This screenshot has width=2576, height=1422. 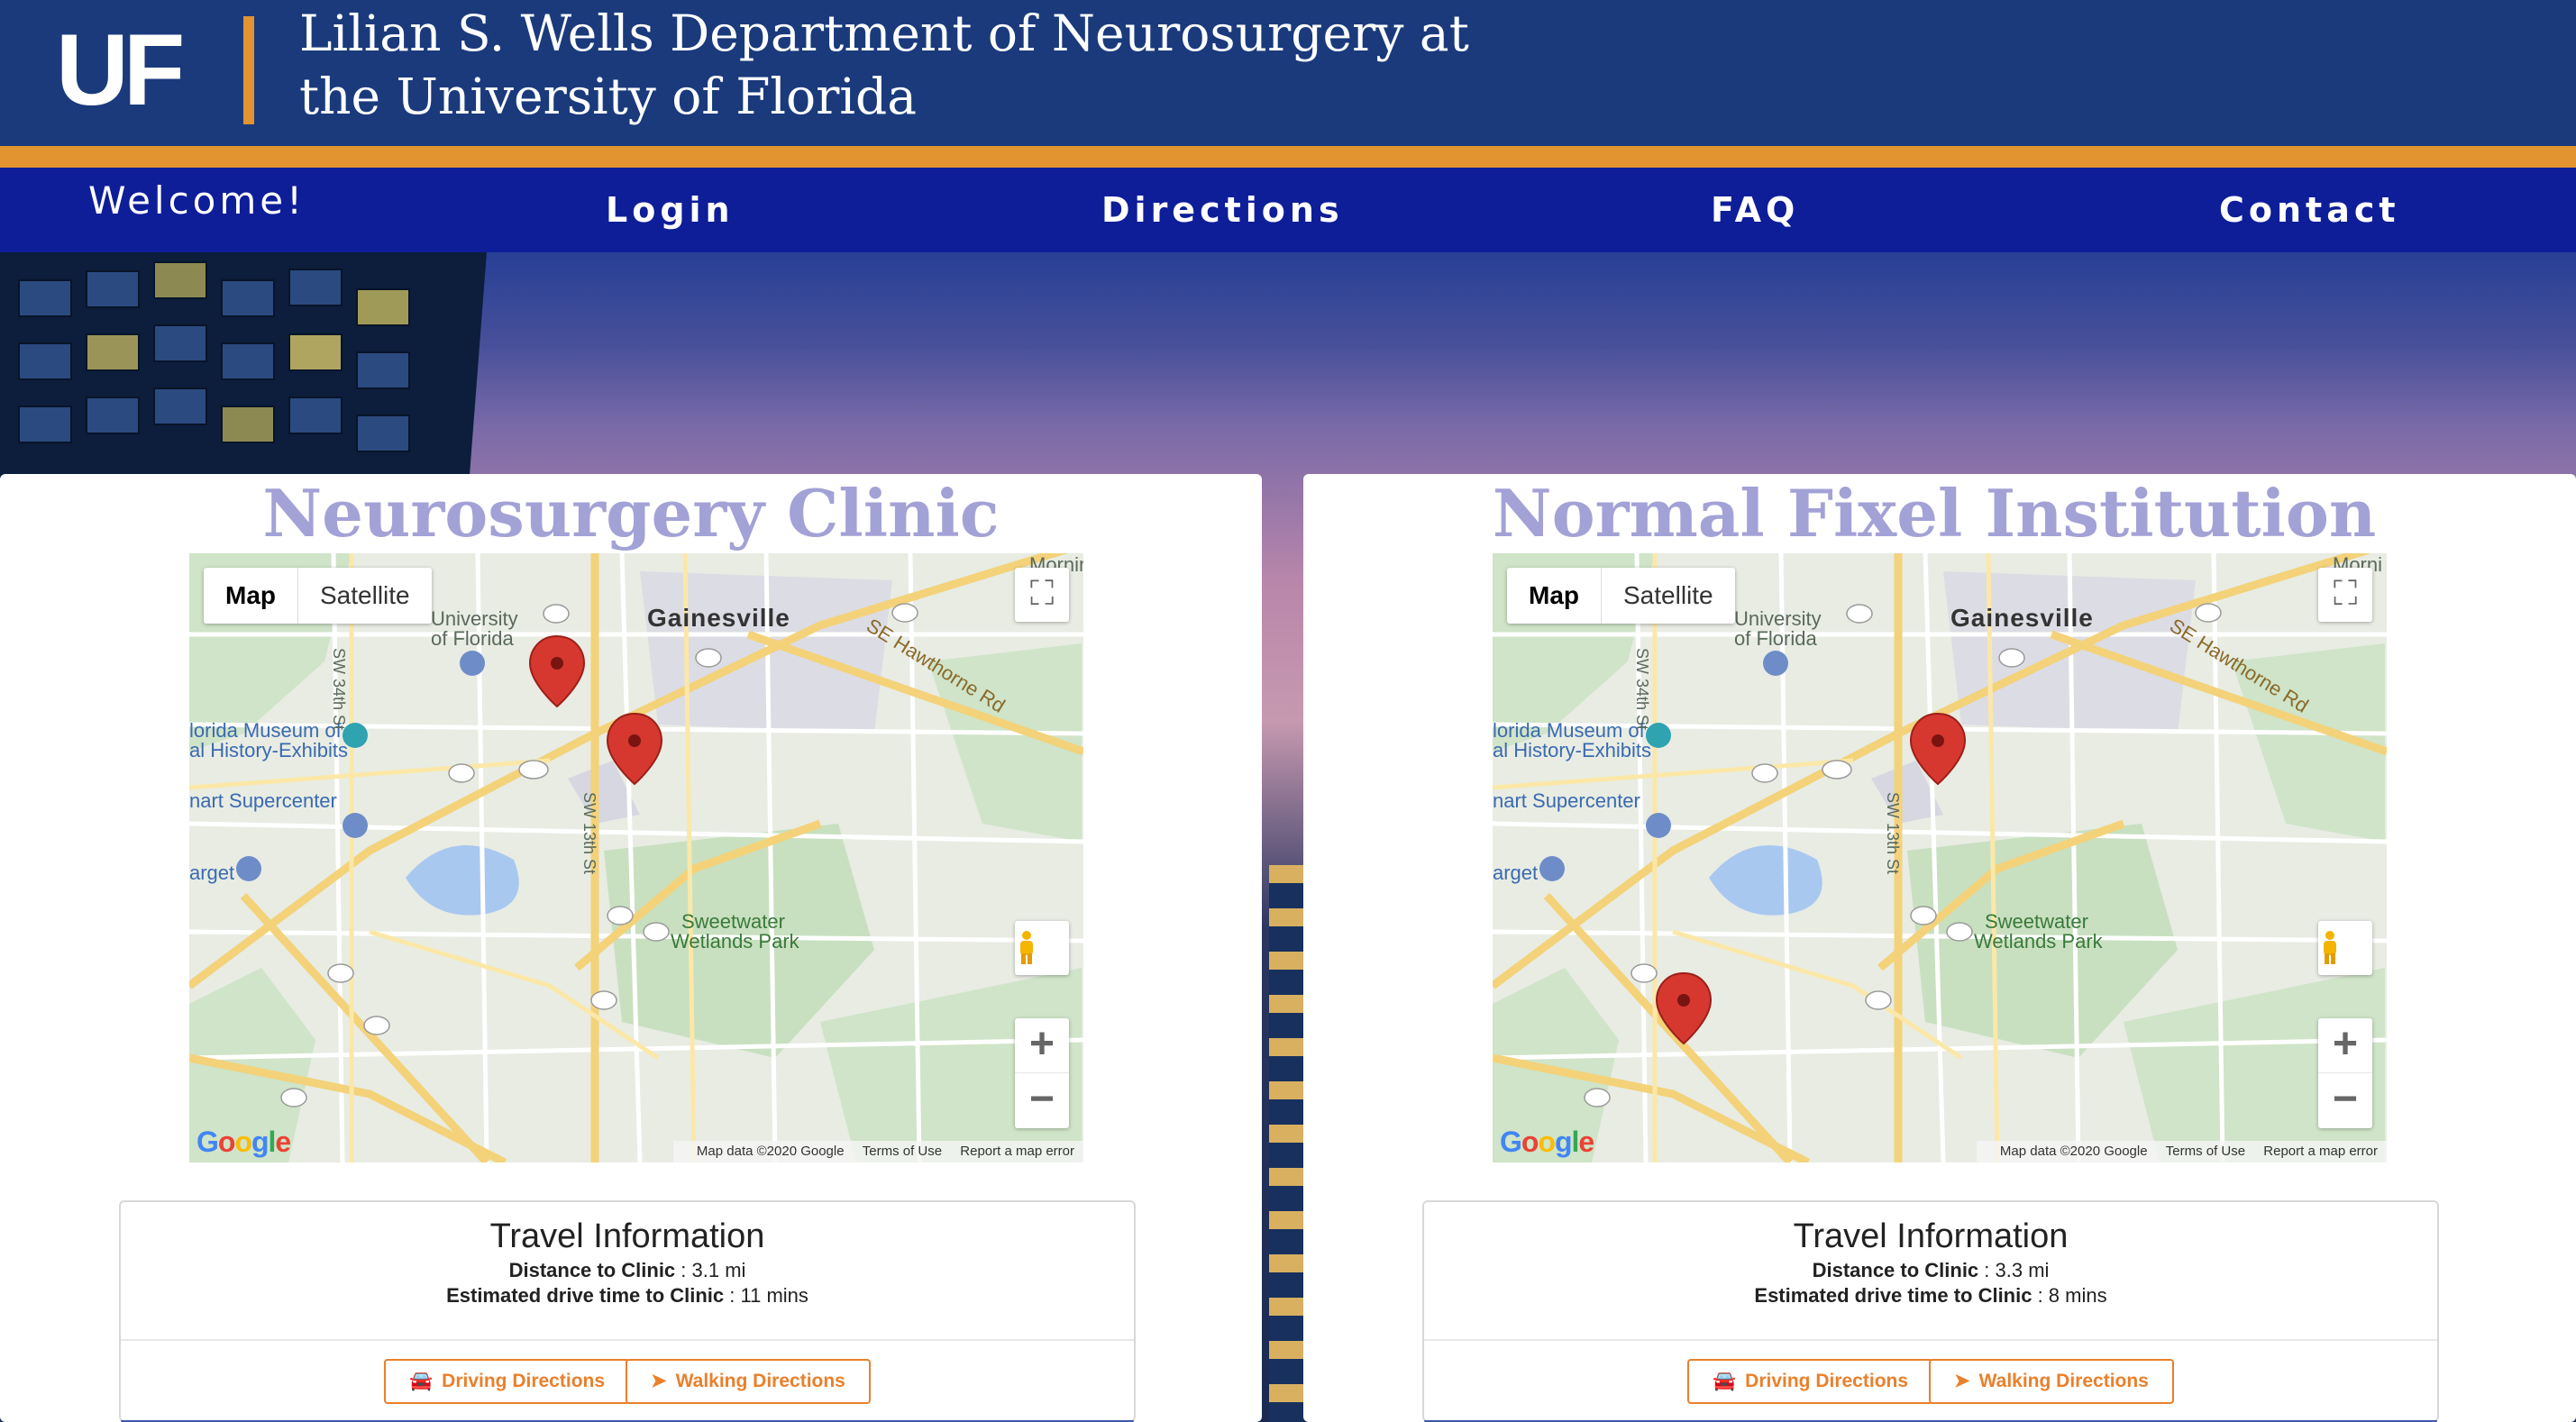 I want to click on distance-value: : 3.3 mi, so click(x=2014, y=1270).